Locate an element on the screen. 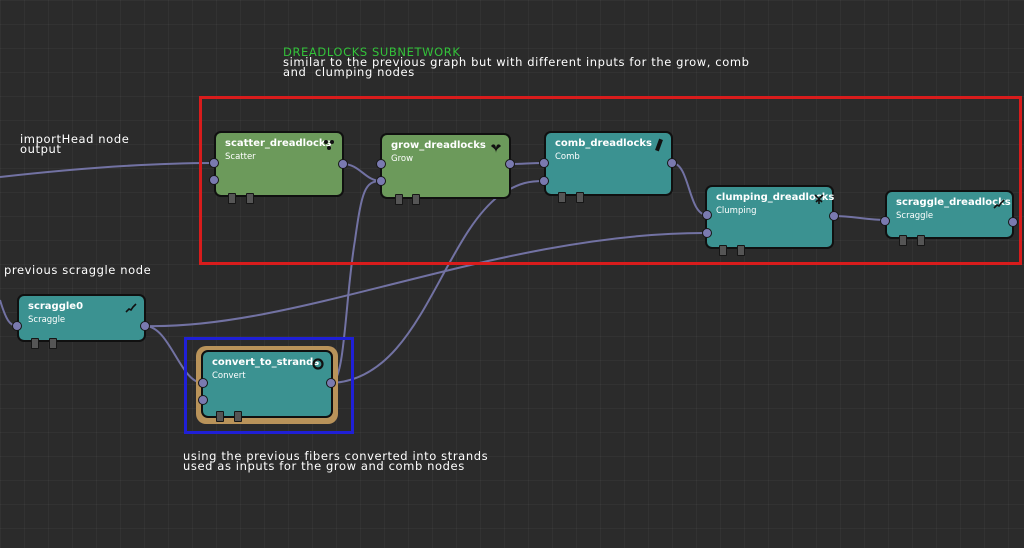  node-name: scatter_dreadlocks is located at coordinates (278, 143).